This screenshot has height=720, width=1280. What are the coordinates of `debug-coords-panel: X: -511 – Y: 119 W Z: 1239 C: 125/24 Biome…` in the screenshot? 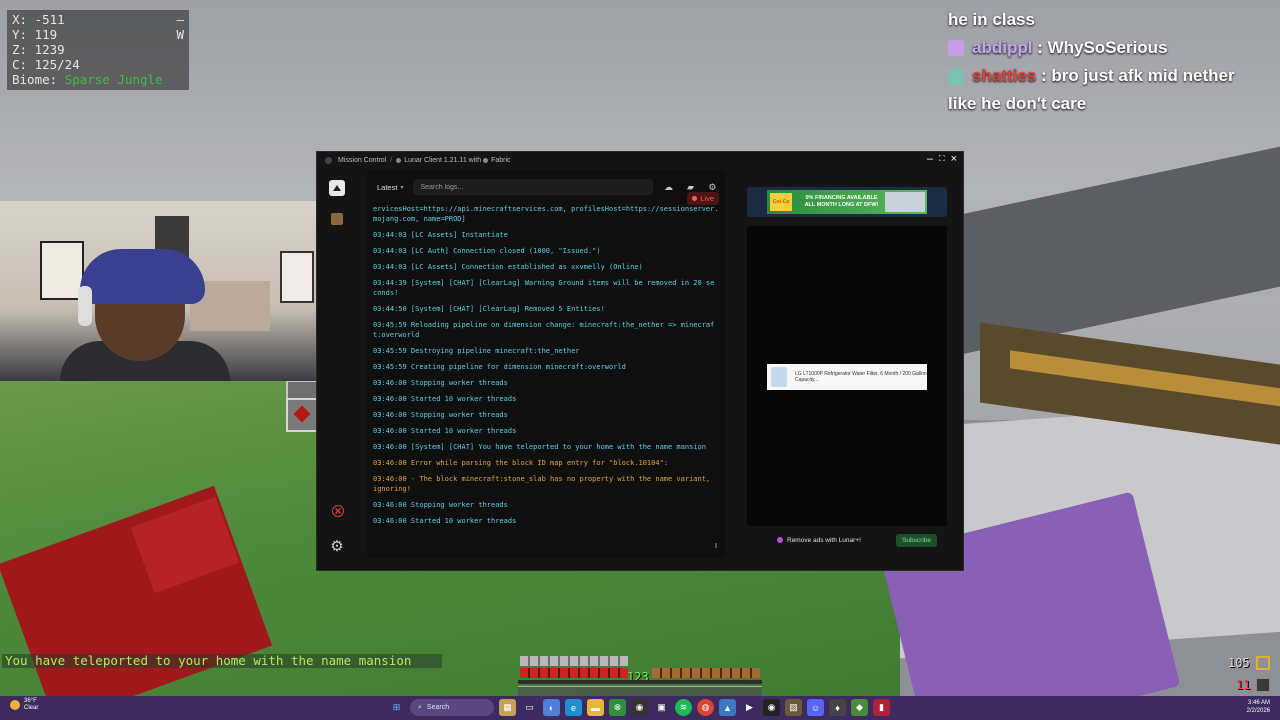 It's located at (98, 50).